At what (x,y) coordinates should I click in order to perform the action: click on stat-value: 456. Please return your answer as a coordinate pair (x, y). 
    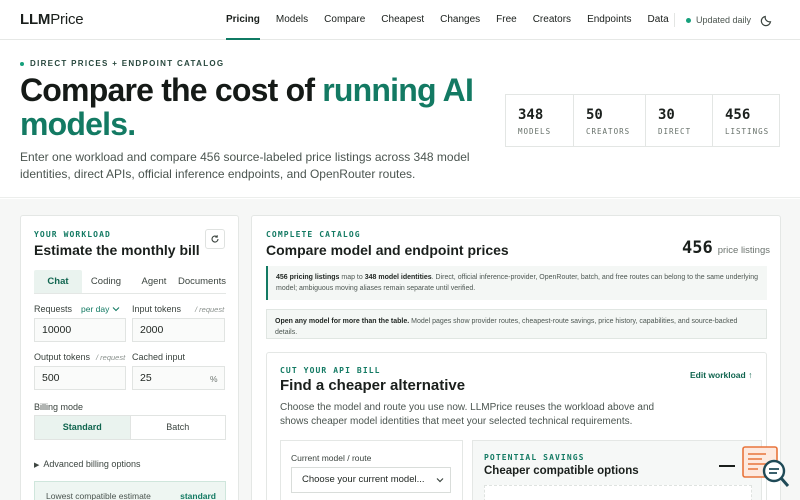
    Looking at the image, I should click on (738, 115).